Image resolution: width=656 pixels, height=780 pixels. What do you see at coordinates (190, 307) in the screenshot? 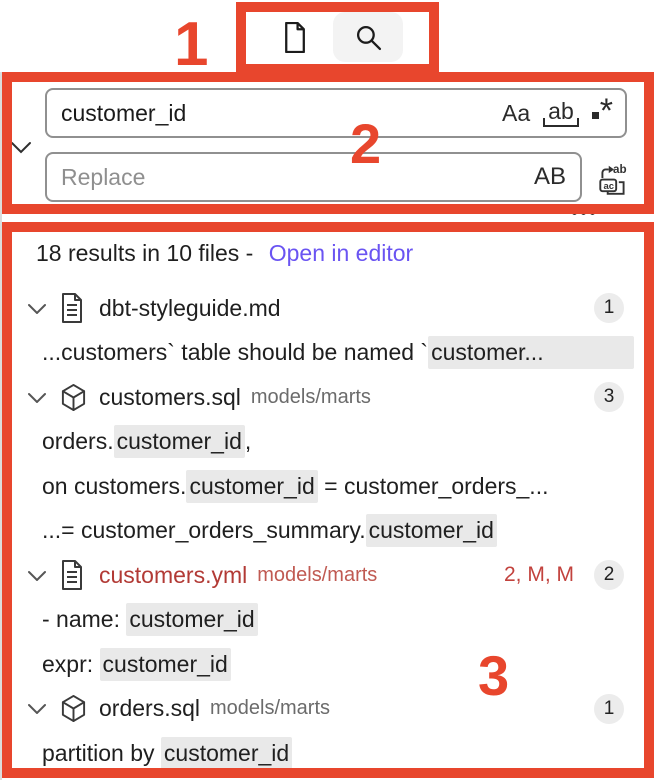
I see `file-name: dbt-styleguide.md` at bounding box center [190, 307].